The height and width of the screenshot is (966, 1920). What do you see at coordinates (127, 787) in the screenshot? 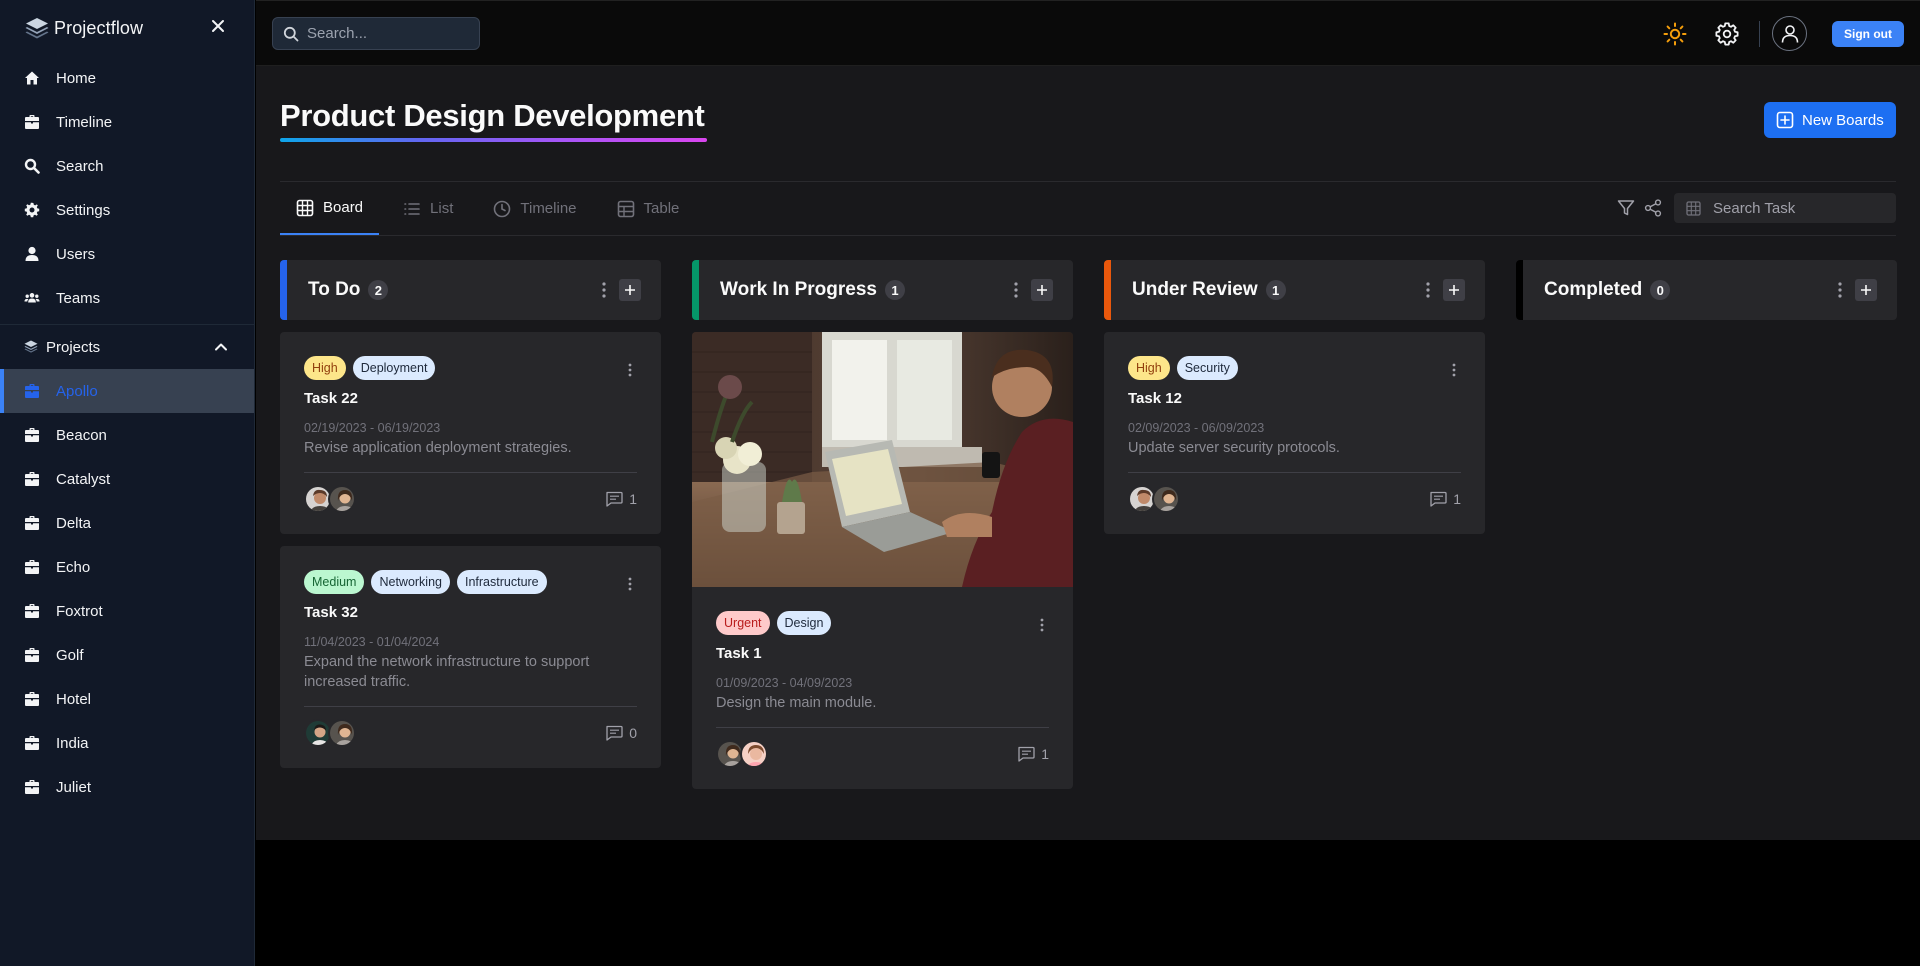
I see `sidebar-item-juliet: Juliet` at bounding box center [127, 787].